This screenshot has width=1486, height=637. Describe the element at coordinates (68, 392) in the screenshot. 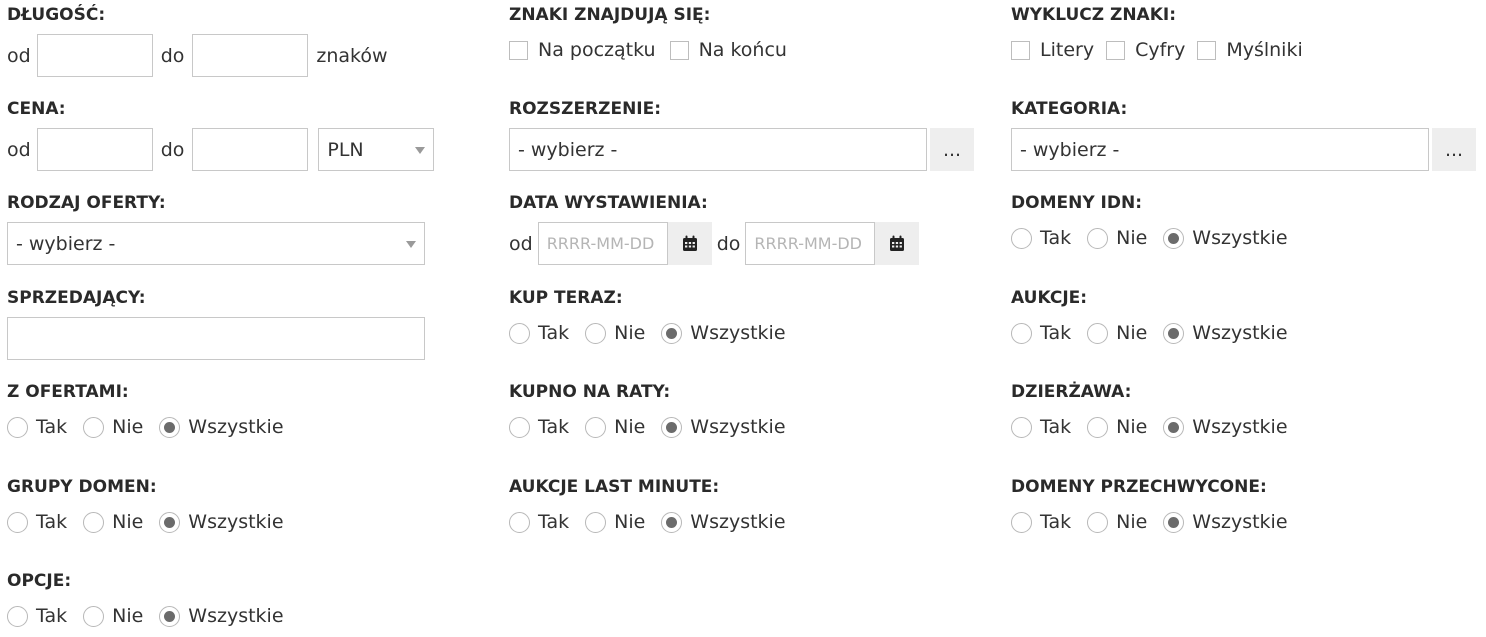

I see `with-offers-label: Z OFERTAMI:` at that location.